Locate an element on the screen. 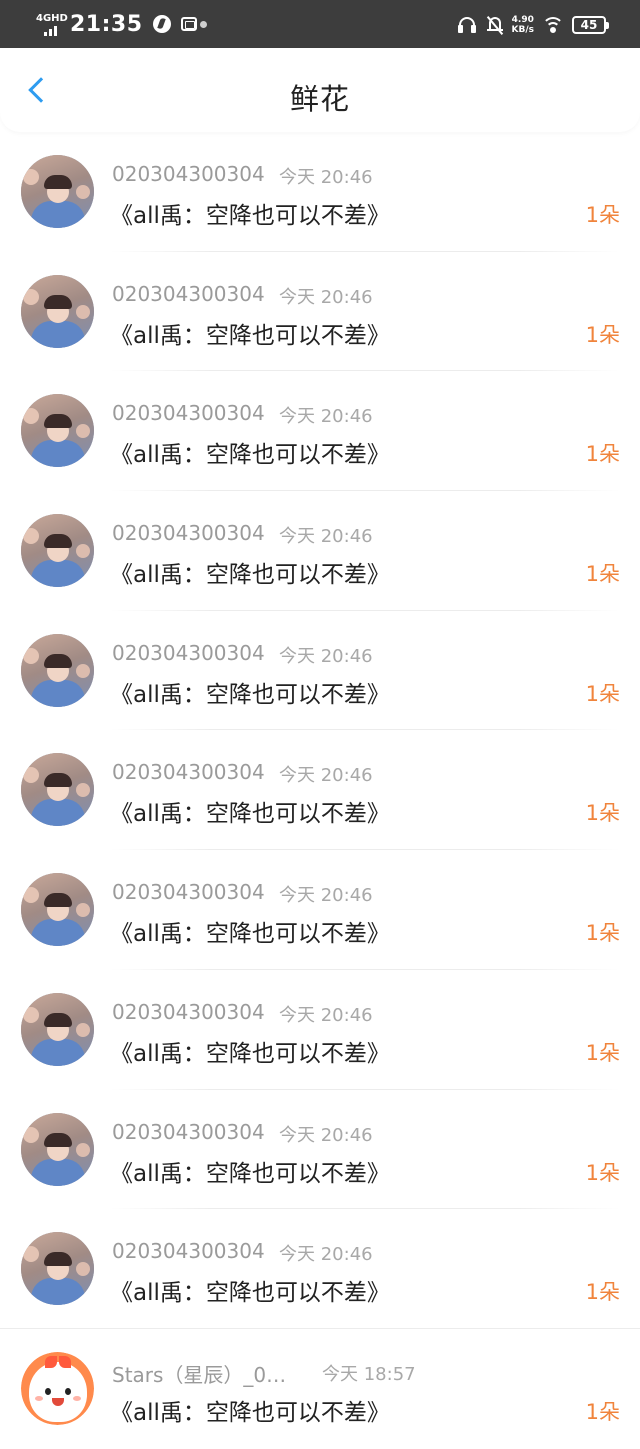 The width and height of the screenshot is (640, 1449). mute-bell-icon is located at coordinates (495, 25).